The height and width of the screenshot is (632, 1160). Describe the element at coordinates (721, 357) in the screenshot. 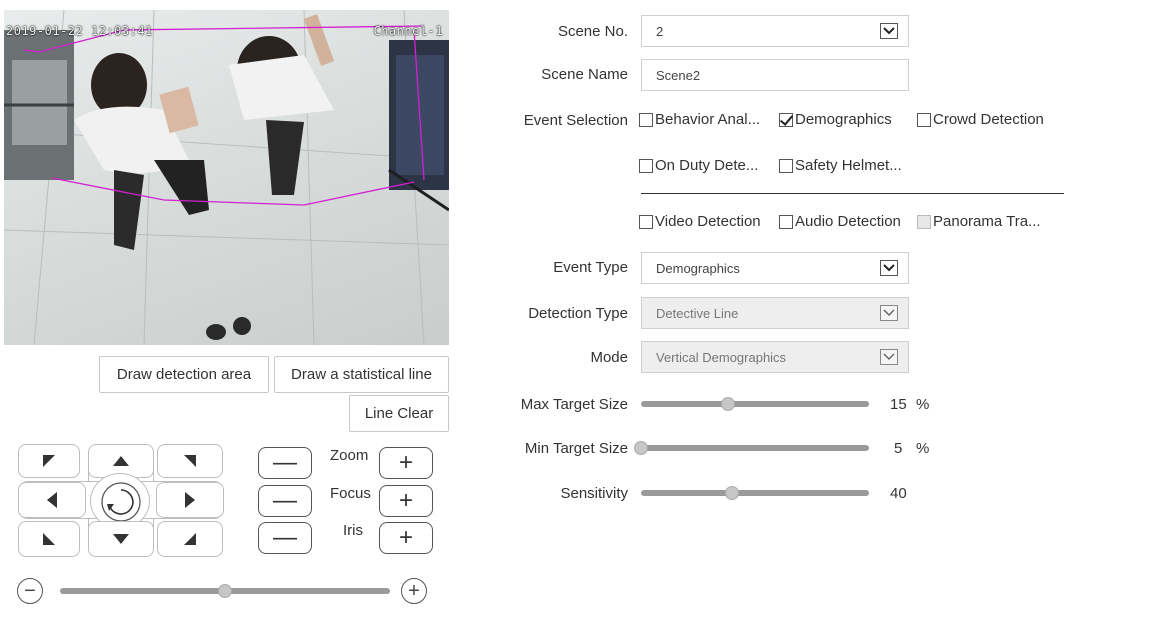

I see `mode-value: Vertical Demographics` at that location.